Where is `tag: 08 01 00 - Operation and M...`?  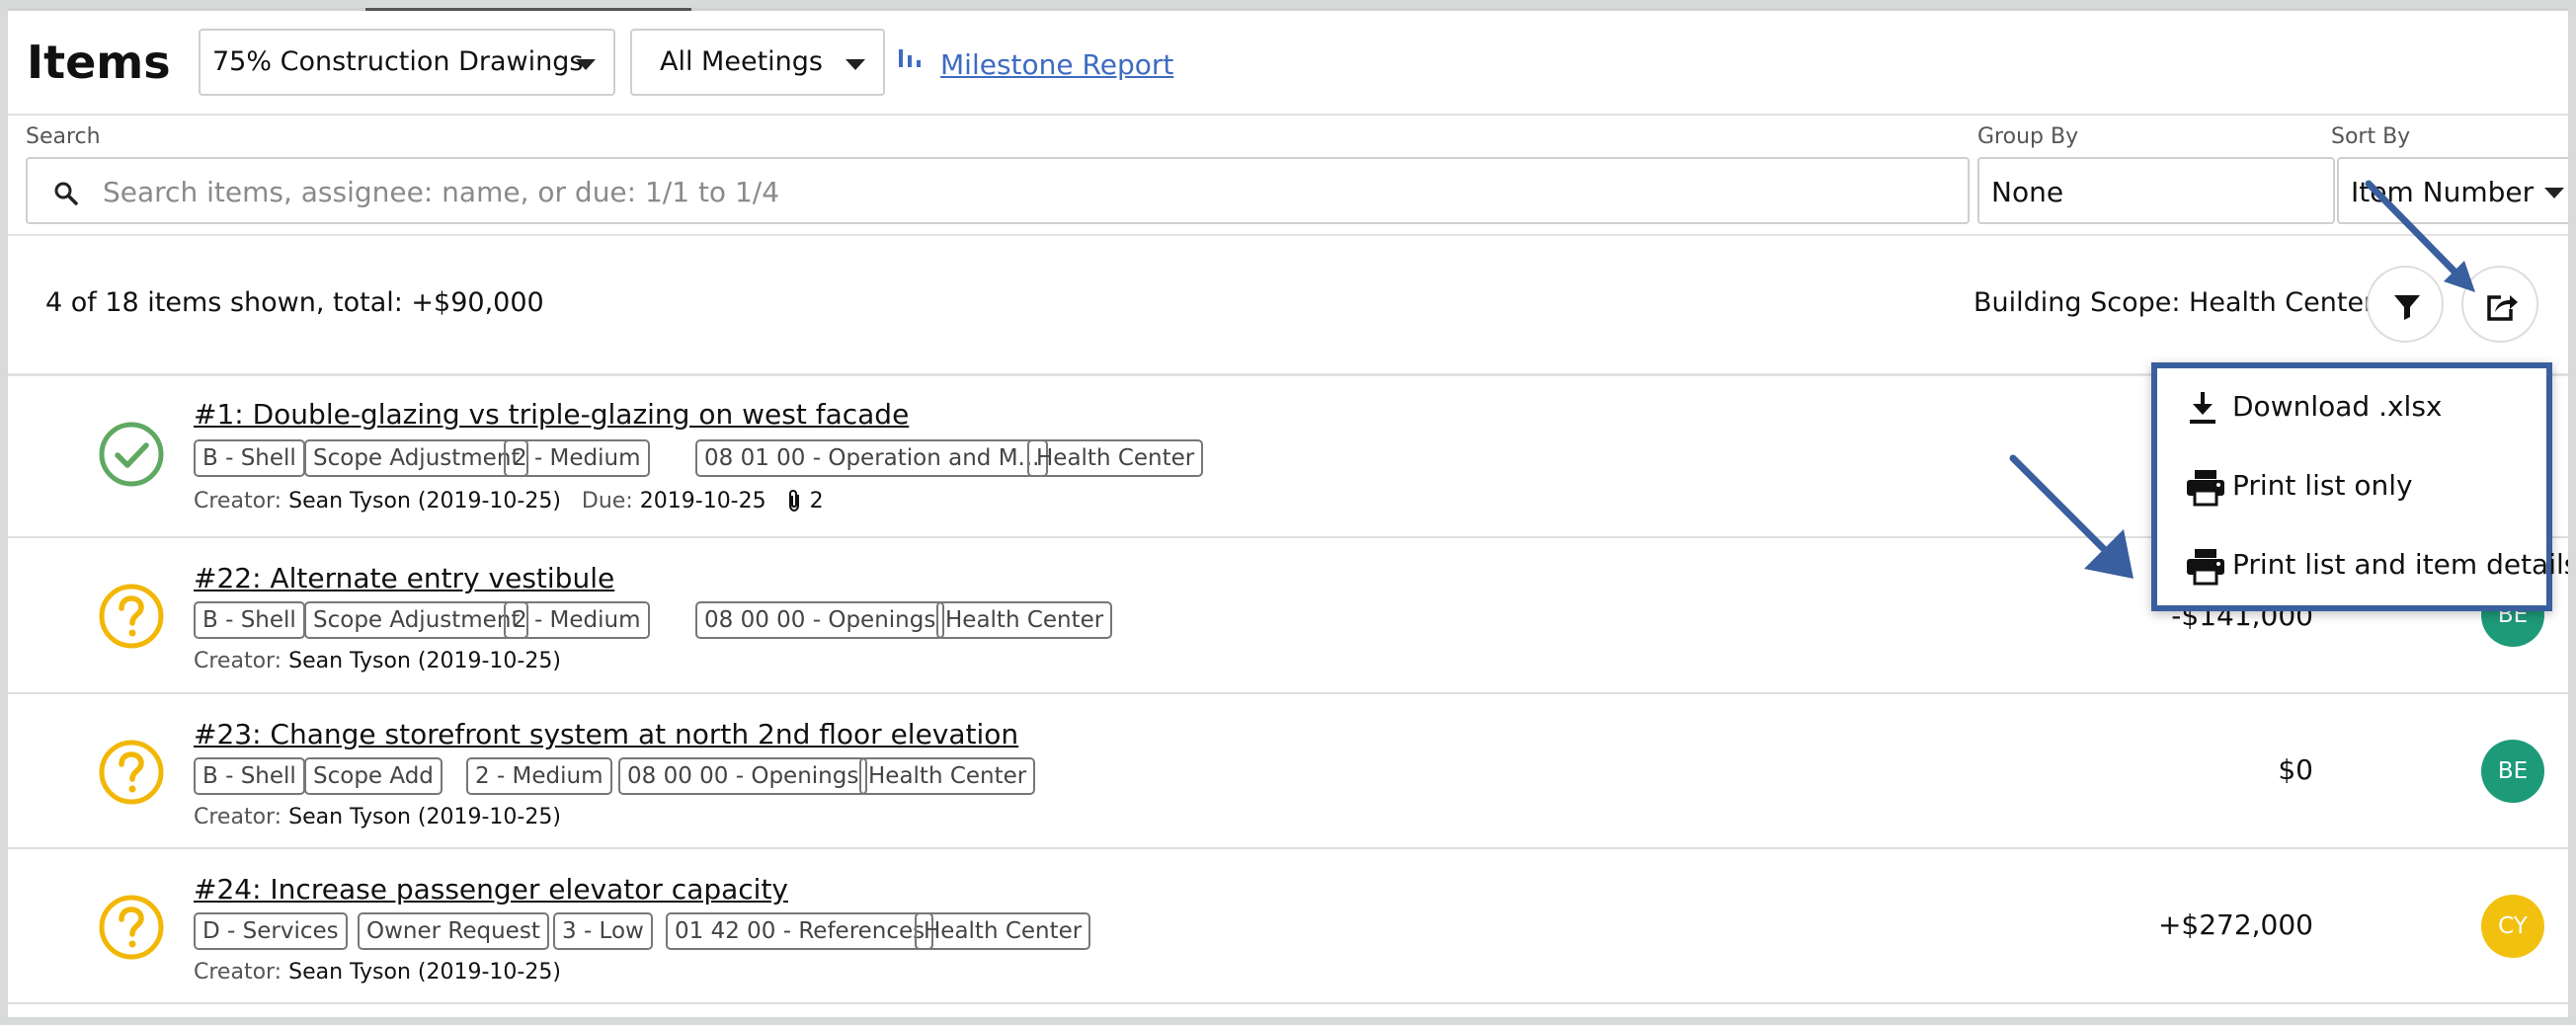 tag: 08 01 00 - Operation and M... is located at coordinates (872, 458).